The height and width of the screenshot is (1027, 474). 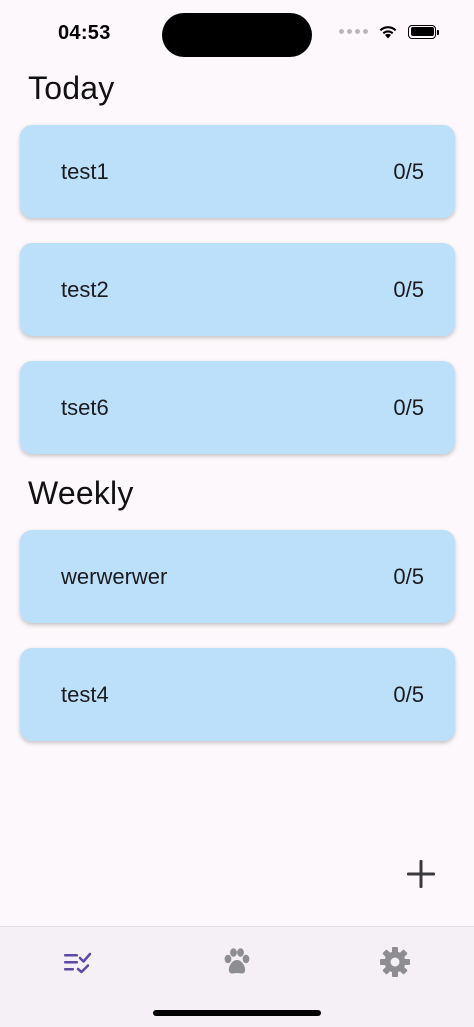 What do you see at coordinates (81, 493) in the screenshot?
I see `section-title-weekly: Weekly` at bounding box center [81, 493].